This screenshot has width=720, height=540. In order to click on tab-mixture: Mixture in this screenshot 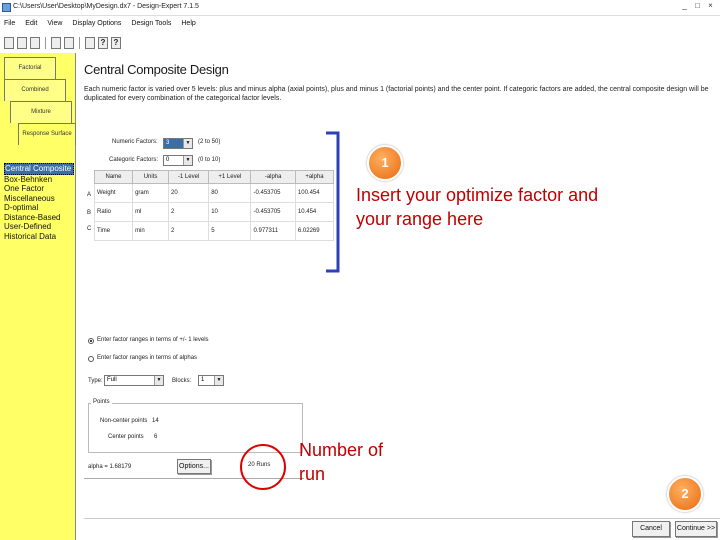, I will do `click(41, 112)`.